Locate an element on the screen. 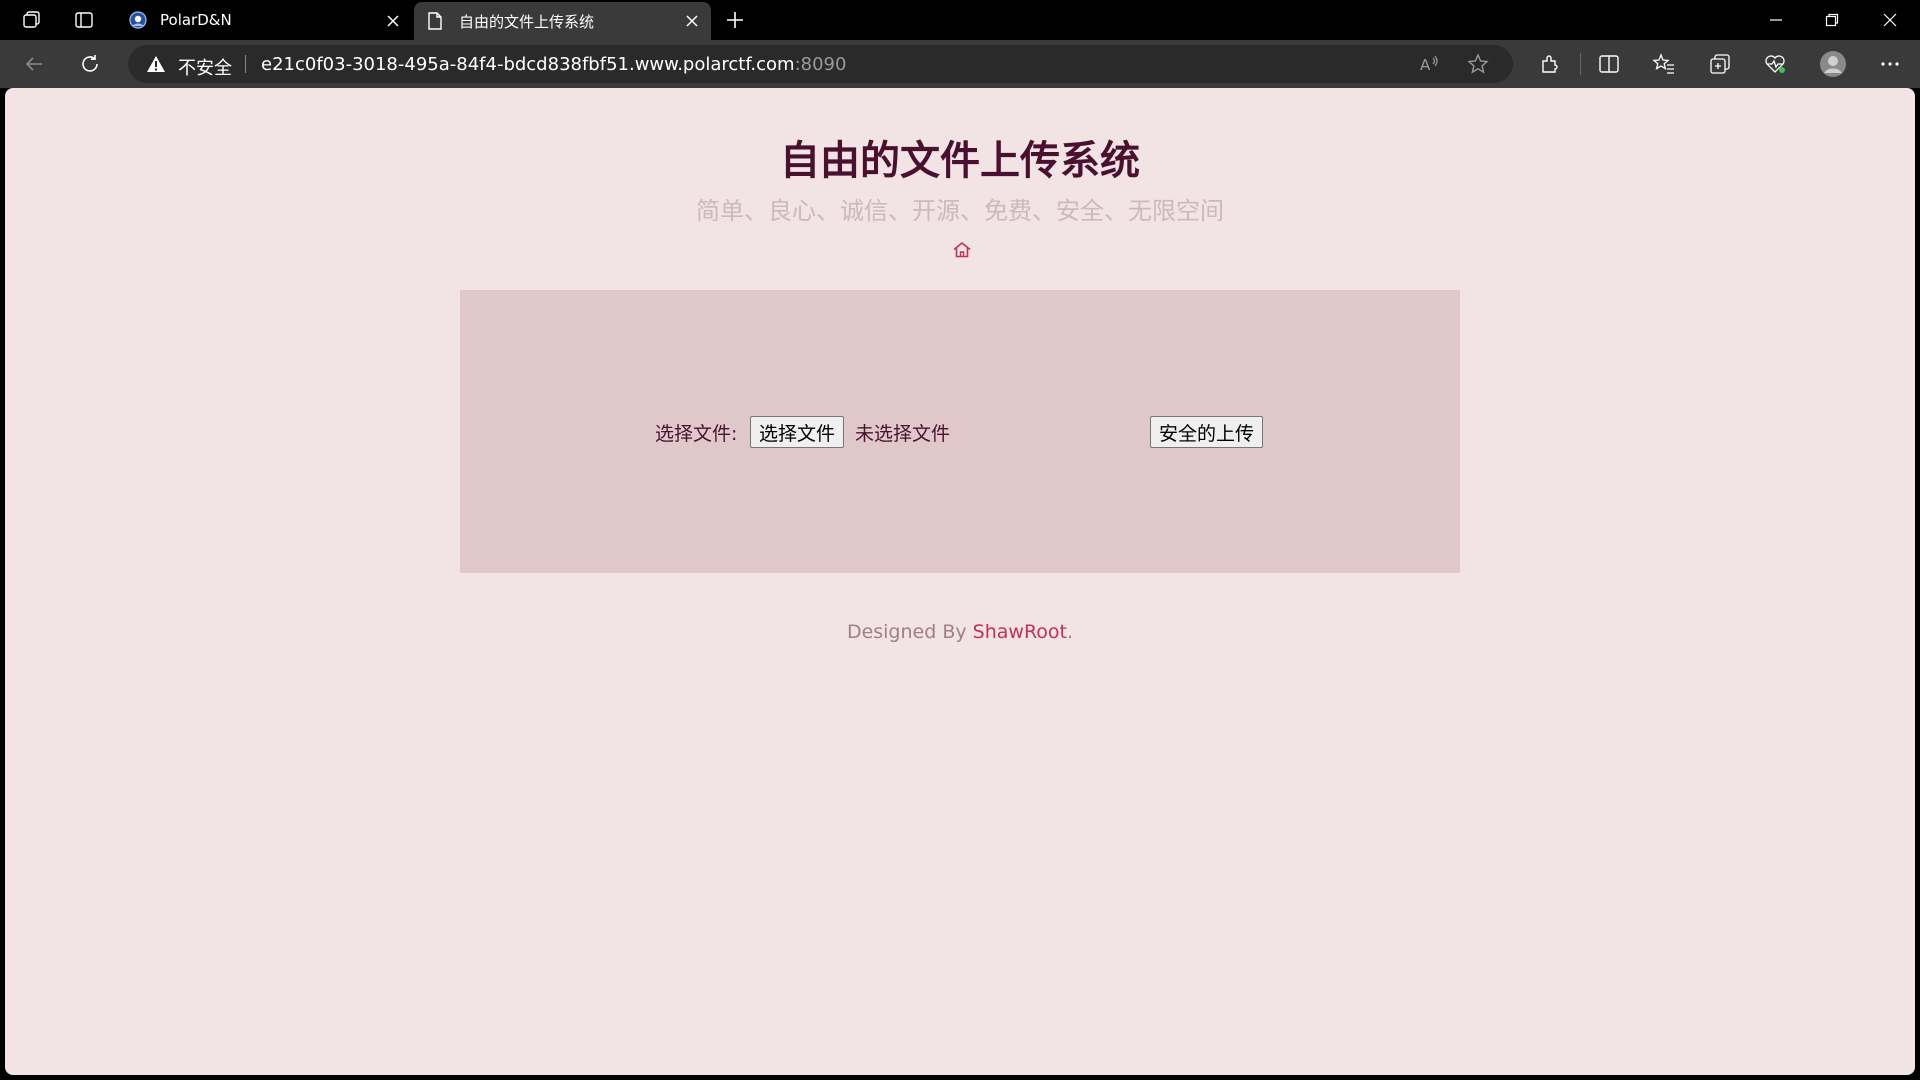 The image size is (1920, 1080). back-icon is located at coordinates (34, 64).